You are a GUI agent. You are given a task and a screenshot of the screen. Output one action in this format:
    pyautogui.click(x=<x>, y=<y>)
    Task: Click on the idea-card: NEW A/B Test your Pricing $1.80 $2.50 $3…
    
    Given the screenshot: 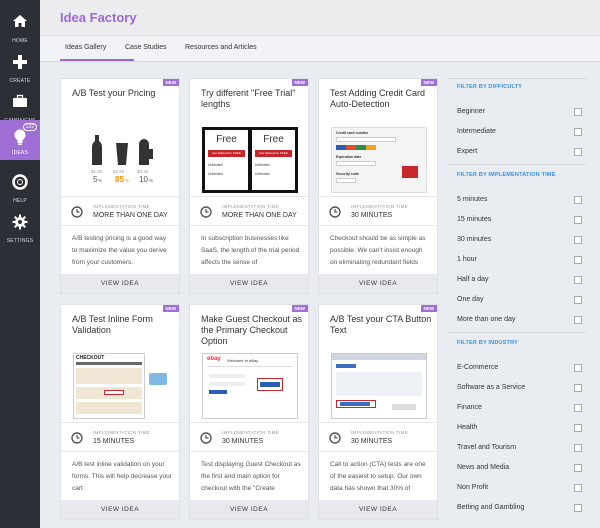 What is the action you would take?
    pyautogui.click(x=120, y=186)
    